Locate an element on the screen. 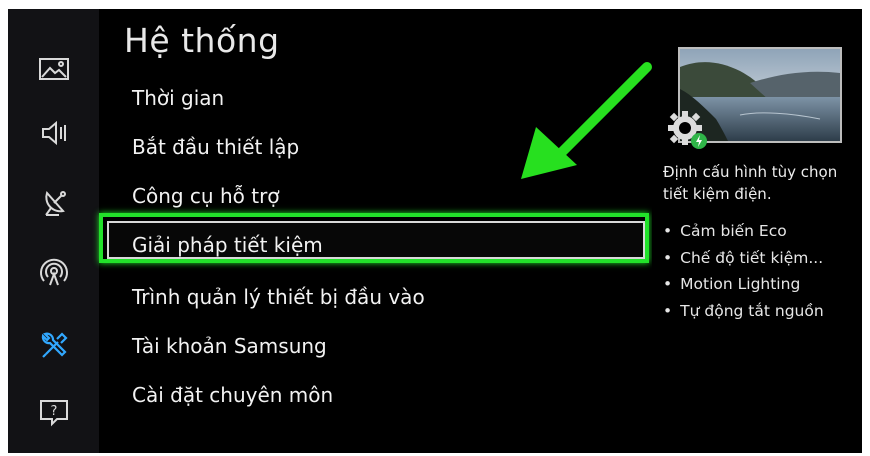 The image size is (870, 456). help-icon: ? is located at coordinates (54, 411).